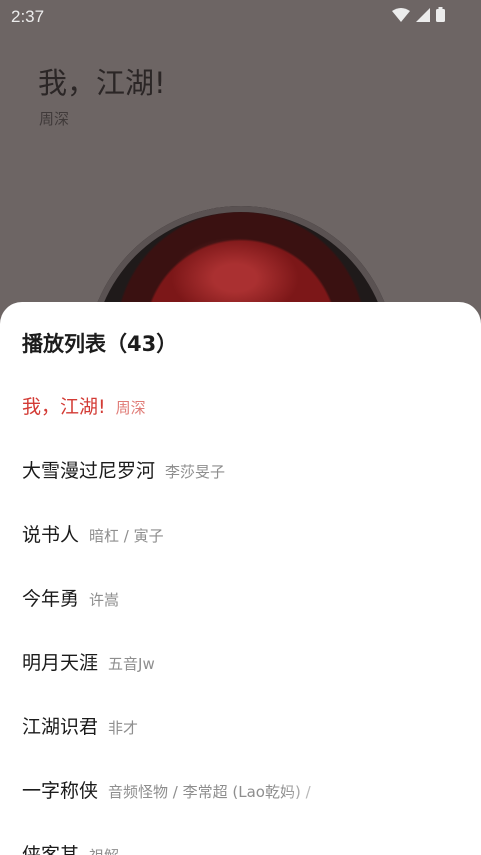  I want to click on track-artist: 李莎旻子, so click(195, 472).